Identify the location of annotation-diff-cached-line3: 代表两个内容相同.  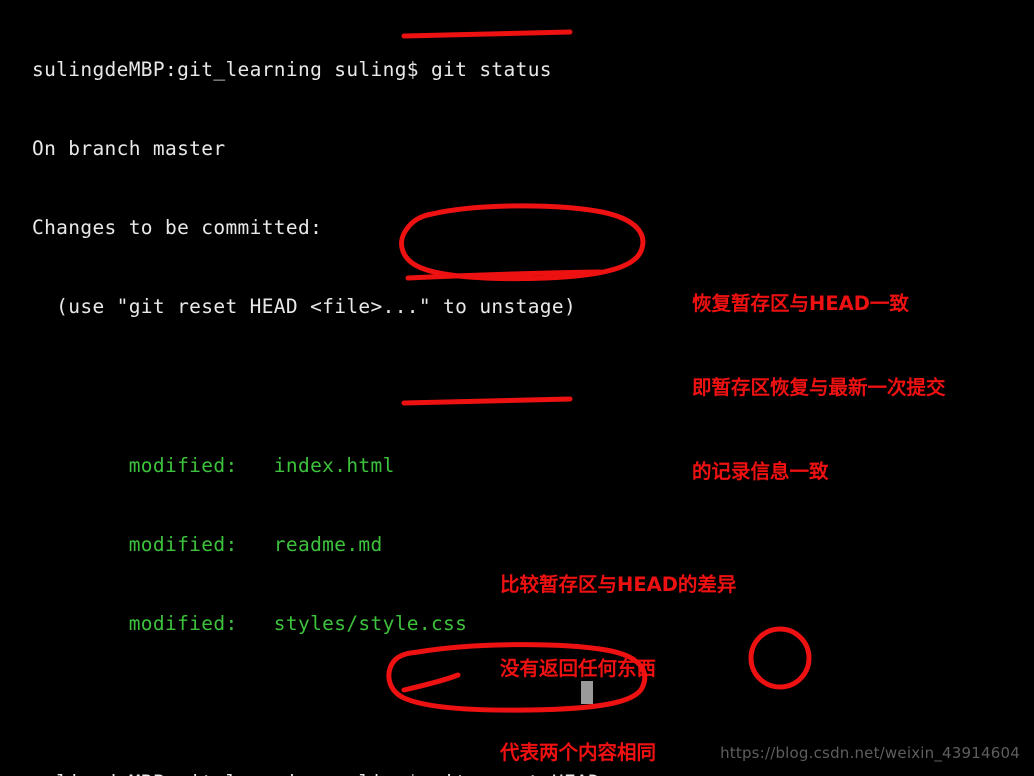
(578, 752).